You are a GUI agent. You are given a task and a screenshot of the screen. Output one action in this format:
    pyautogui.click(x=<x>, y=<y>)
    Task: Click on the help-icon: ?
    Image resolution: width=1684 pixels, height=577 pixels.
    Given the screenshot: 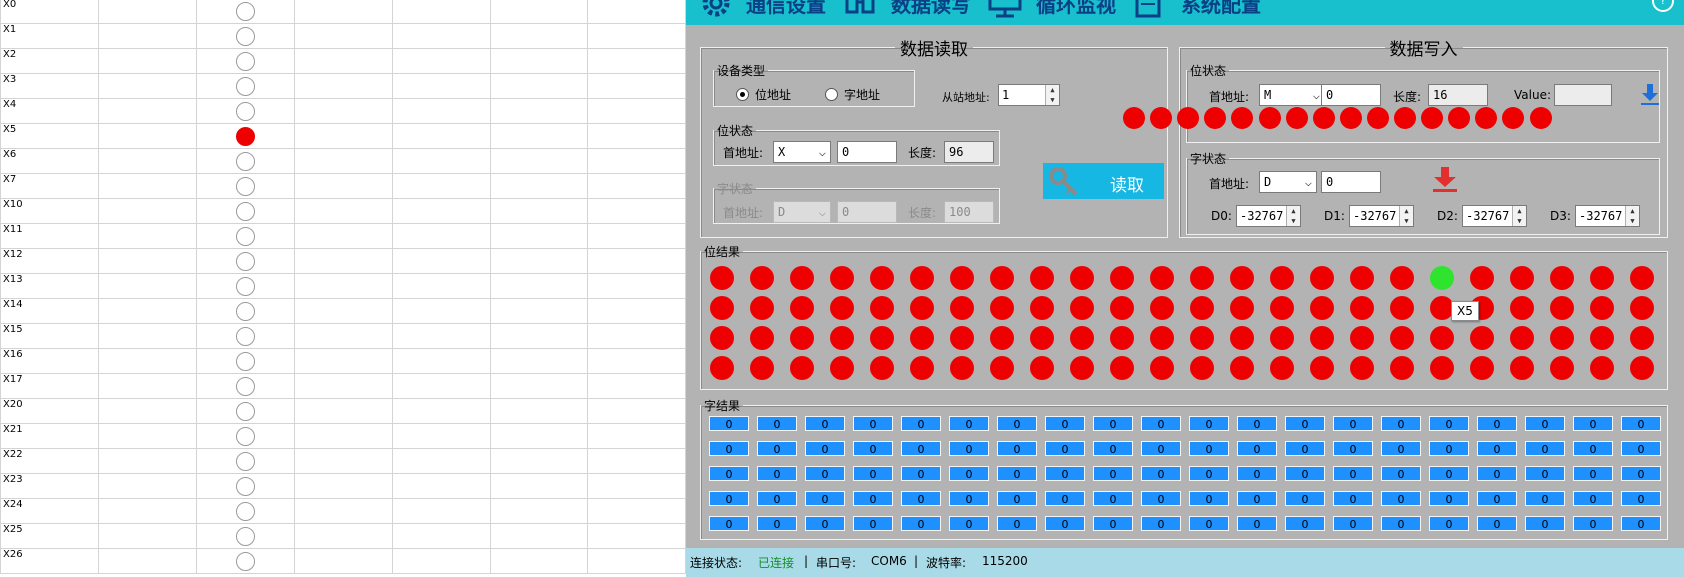 What is the action you would take?
    pyautogui.click(x=1663, y=6)
    